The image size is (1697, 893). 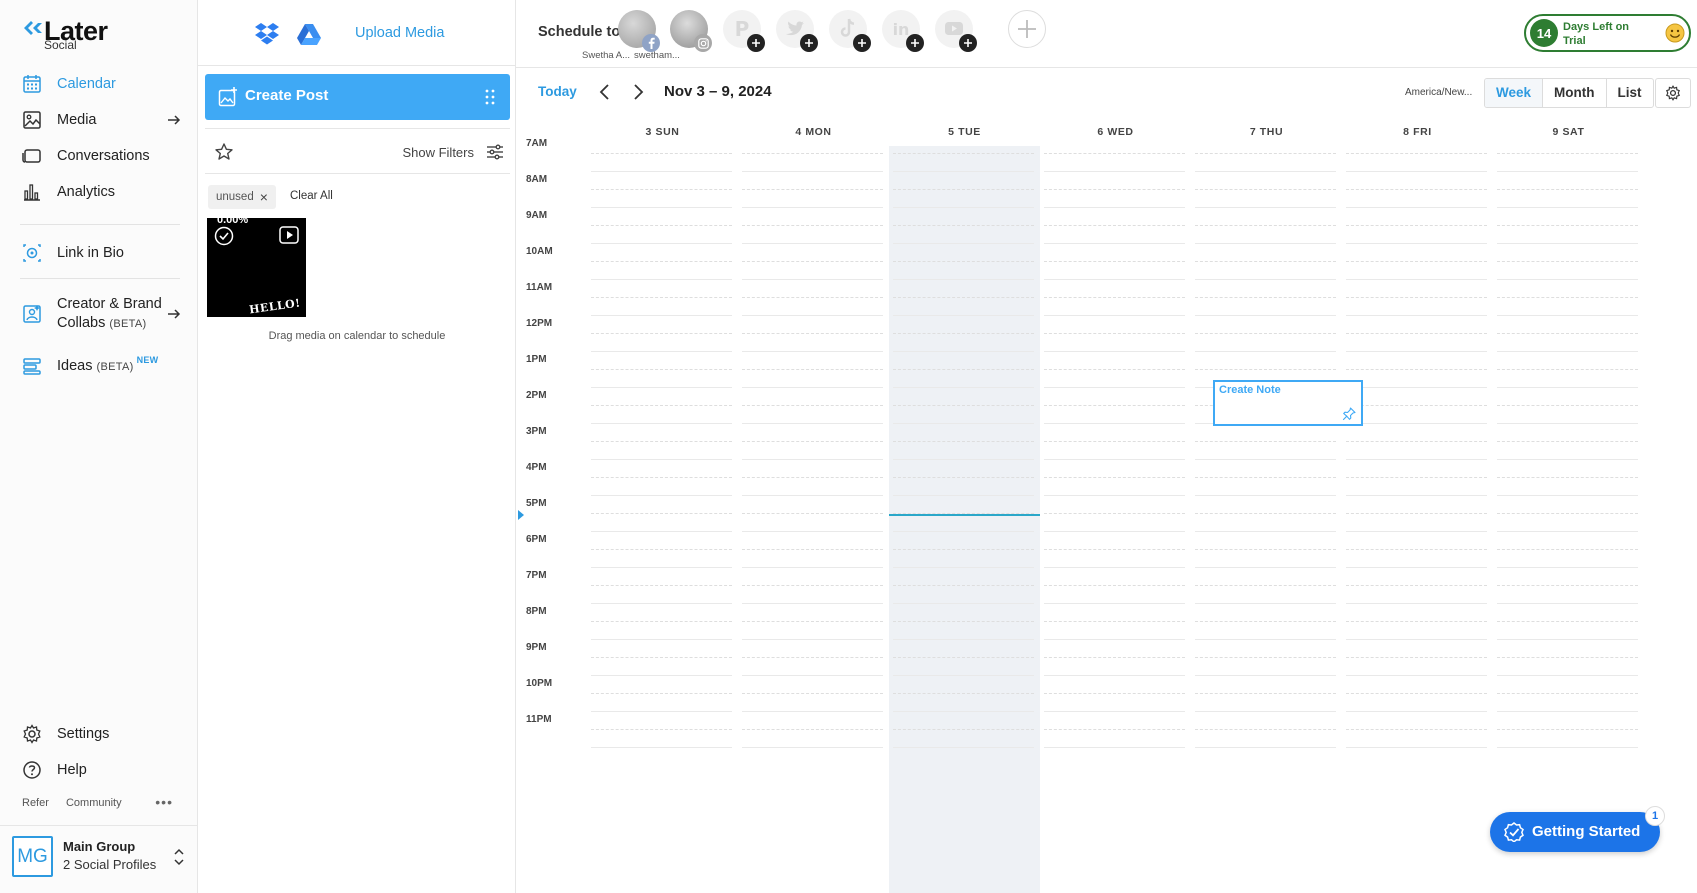 What do you see at coordinates (495, 152) in the screenshot?
I see `sliders-icon` at bounding box center [495, 152].